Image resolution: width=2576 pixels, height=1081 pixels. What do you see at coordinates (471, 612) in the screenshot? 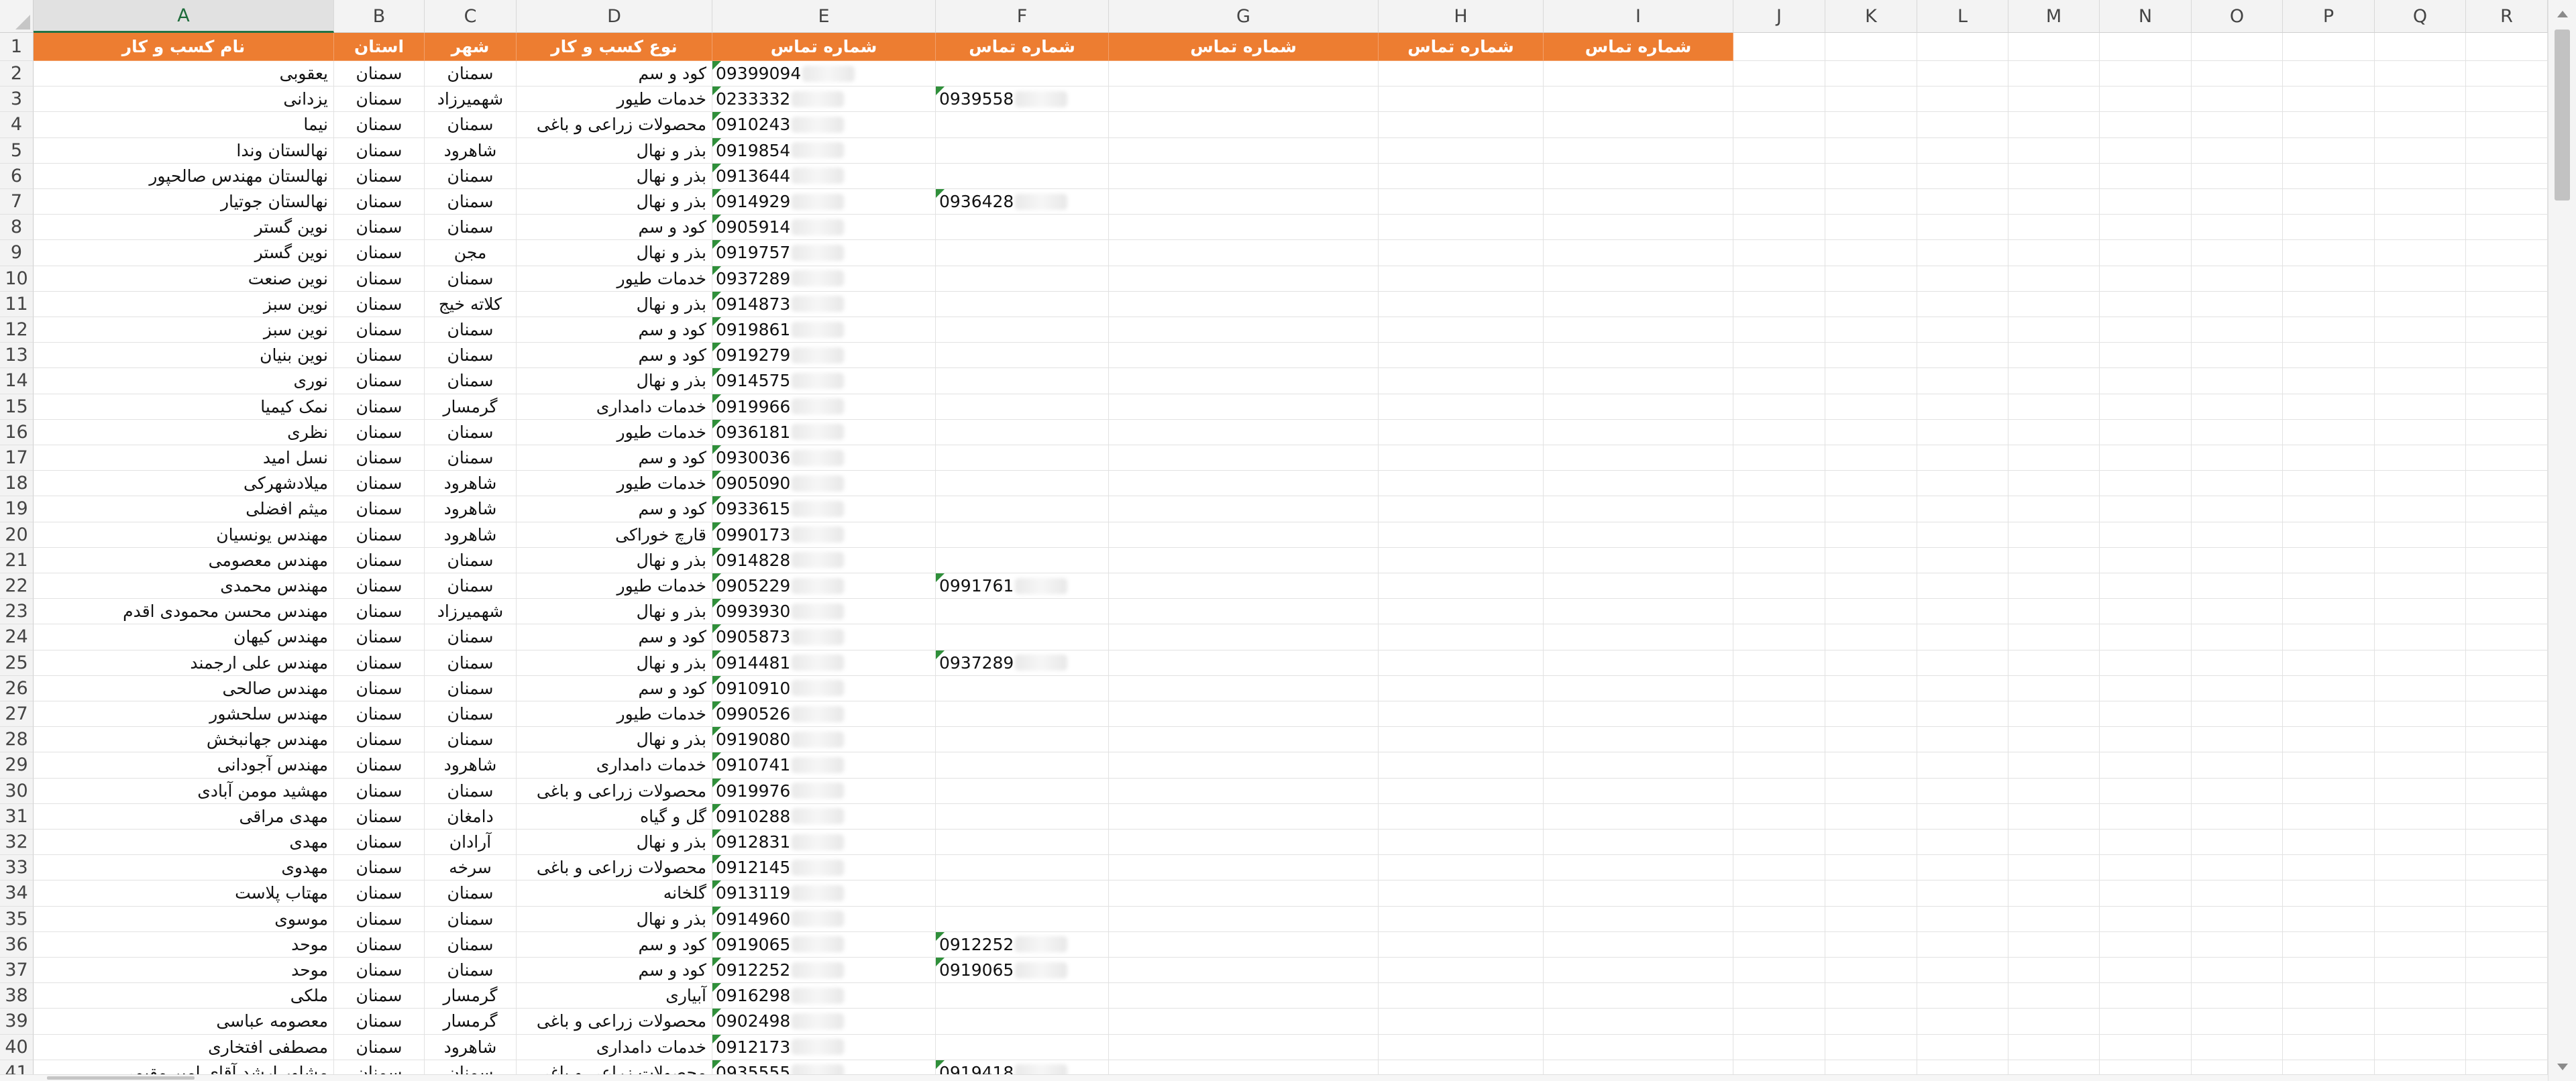
I see `city-cell: شهمیرزاد` at bounding box center [471, 612].